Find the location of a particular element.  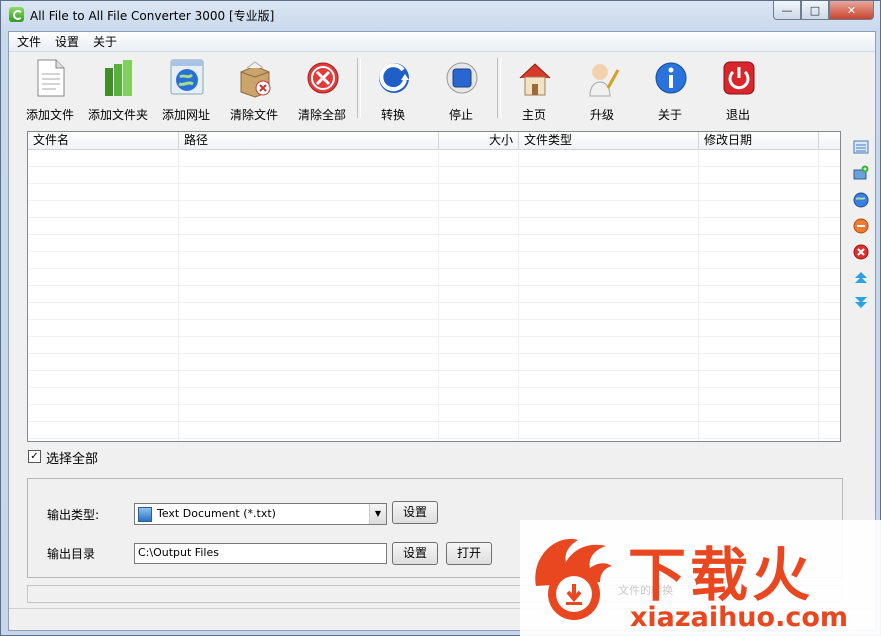

clear-all-icon is located at coordinates (323, 78).